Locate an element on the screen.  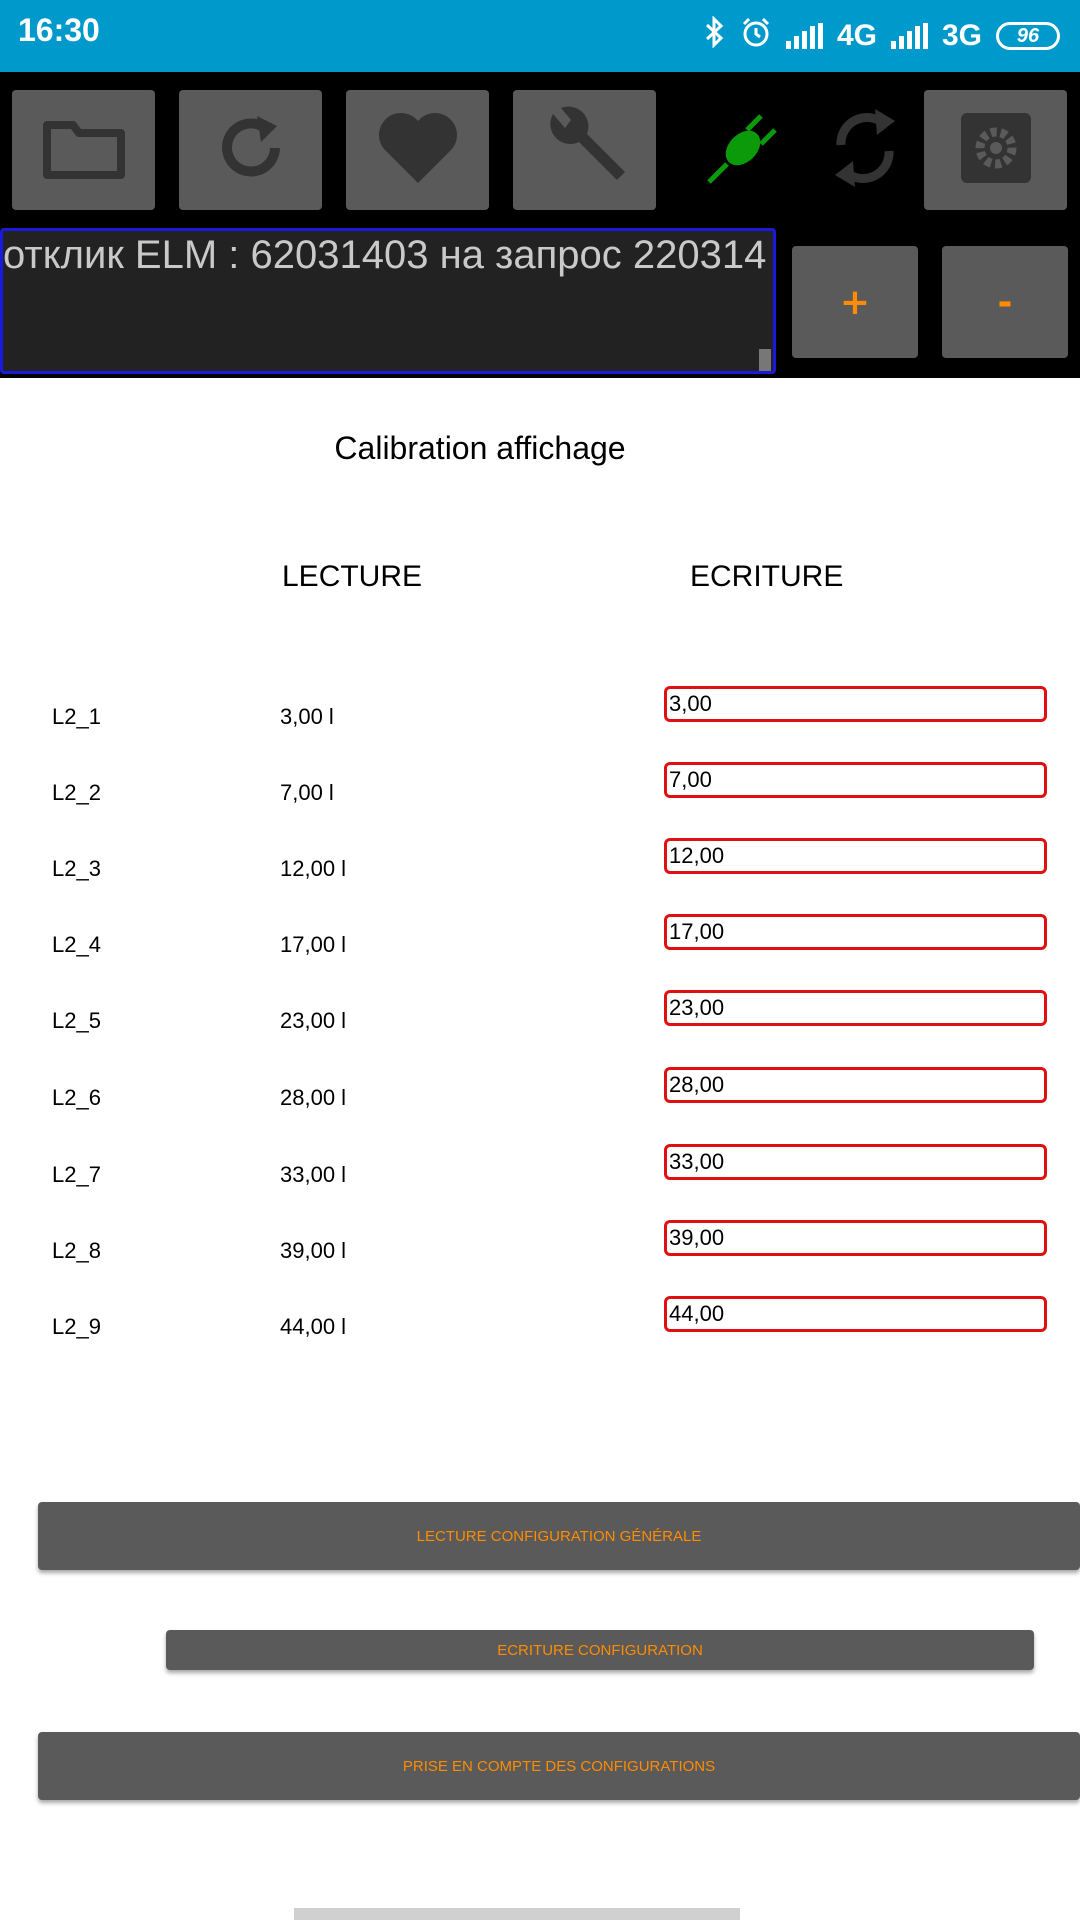
sync-icon is located at coordinates (865, 150).